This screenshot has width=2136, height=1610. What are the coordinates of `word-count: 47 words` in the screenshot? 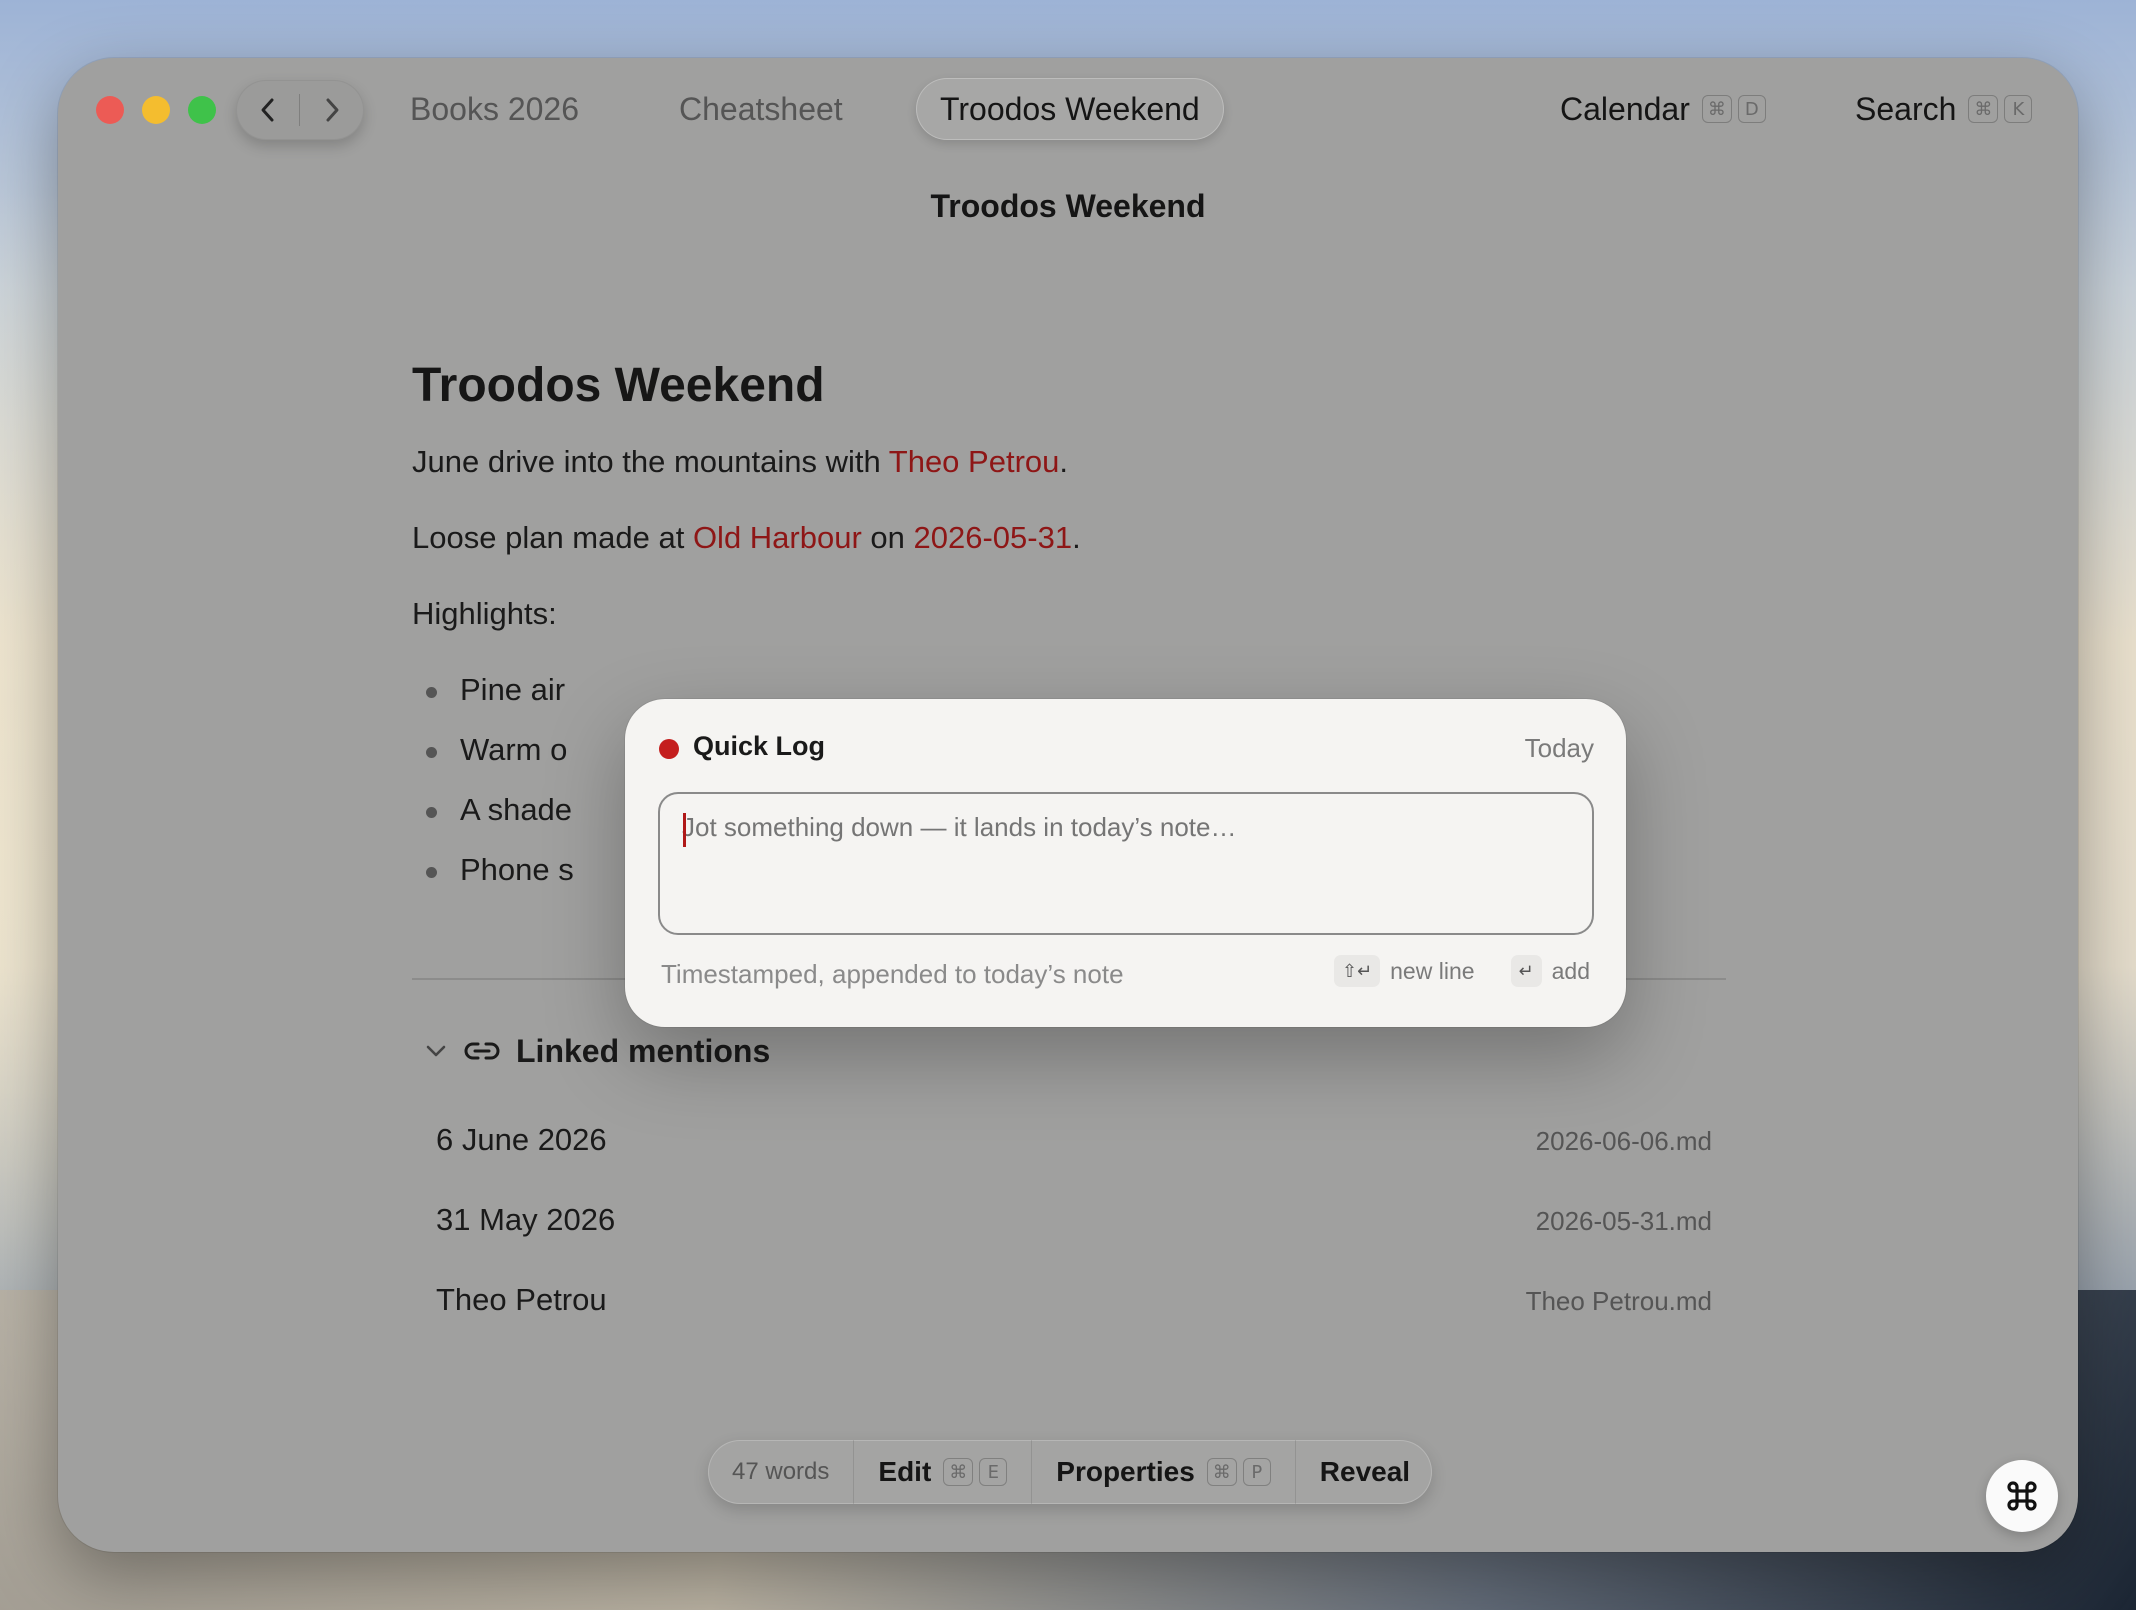 It's located at (781, 1472).